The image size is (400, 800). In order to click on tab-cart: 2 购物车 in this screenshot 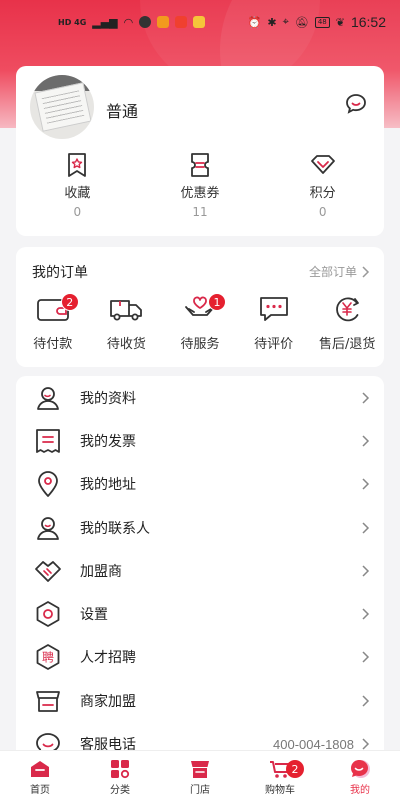, I will do `click(280, 775)`.